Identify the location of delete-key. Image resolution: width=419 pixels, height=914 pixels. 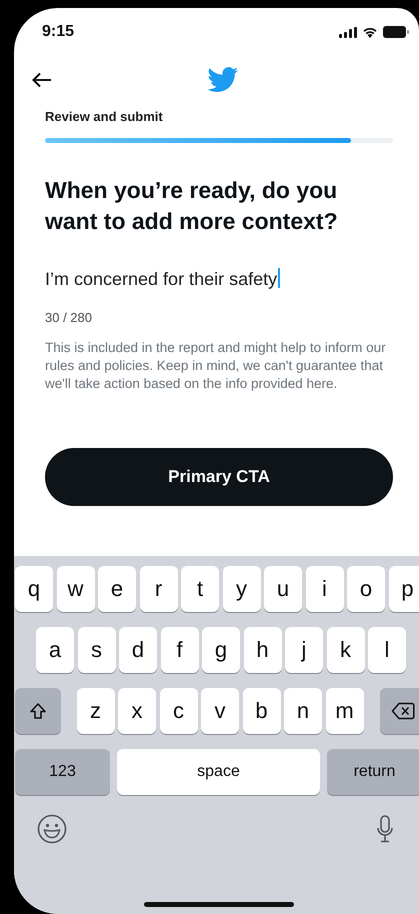
(399, 711).